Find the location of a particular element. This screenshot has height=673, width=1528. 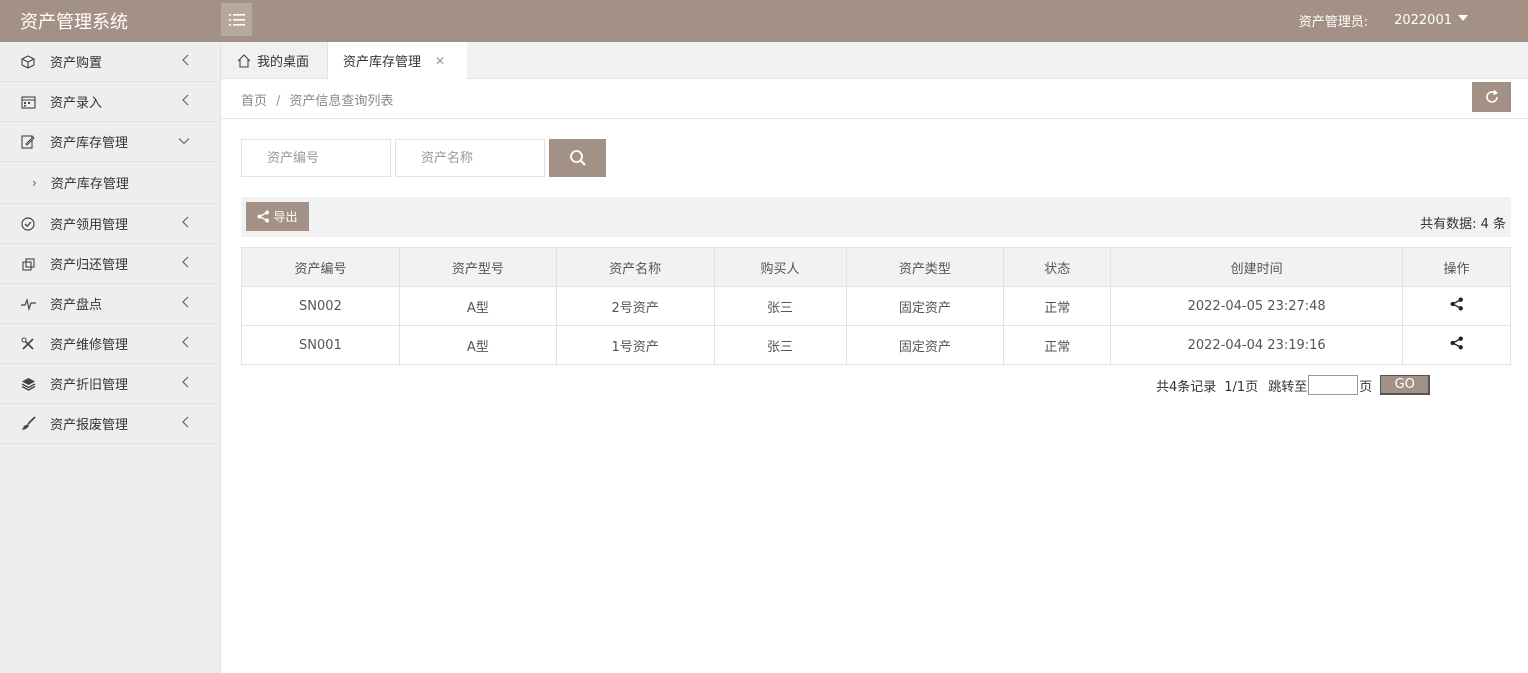

sidebar-item-label: 资产盘点 is located at coordinates (76, 305).